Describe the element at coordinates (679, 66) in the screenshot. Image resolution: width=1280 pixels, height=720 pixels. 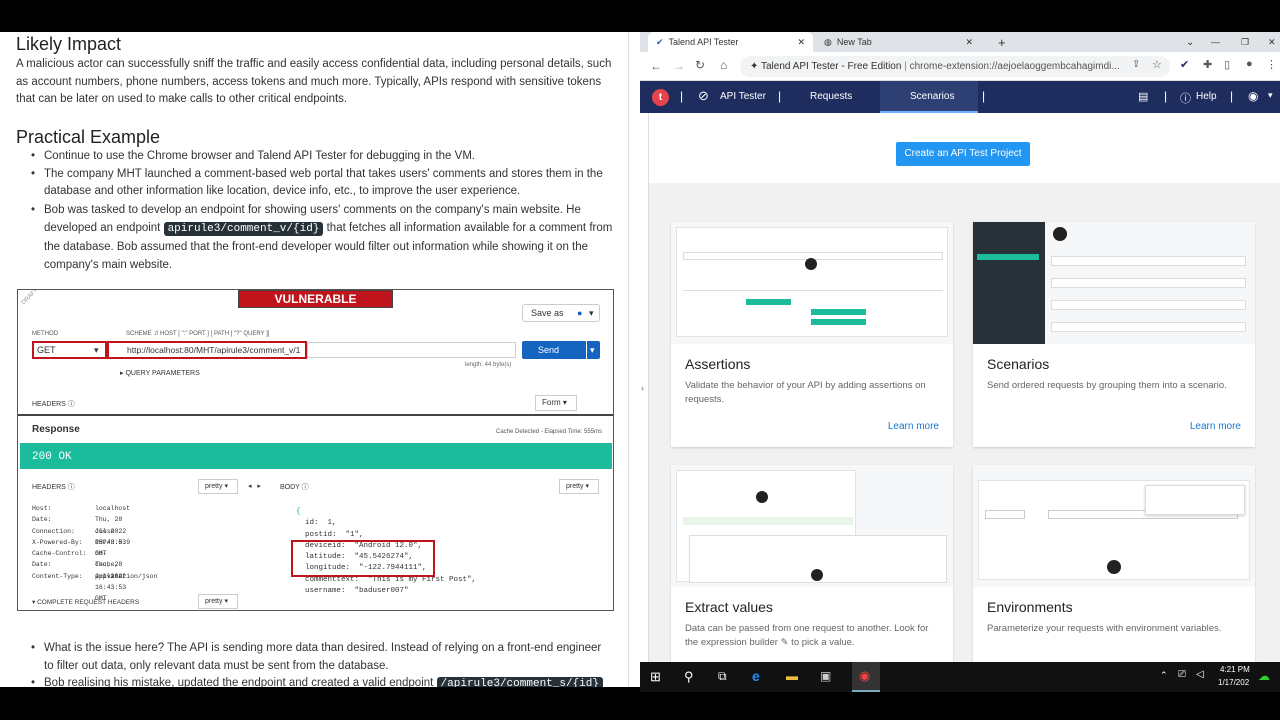
I see `forward-icon: →` at that location.